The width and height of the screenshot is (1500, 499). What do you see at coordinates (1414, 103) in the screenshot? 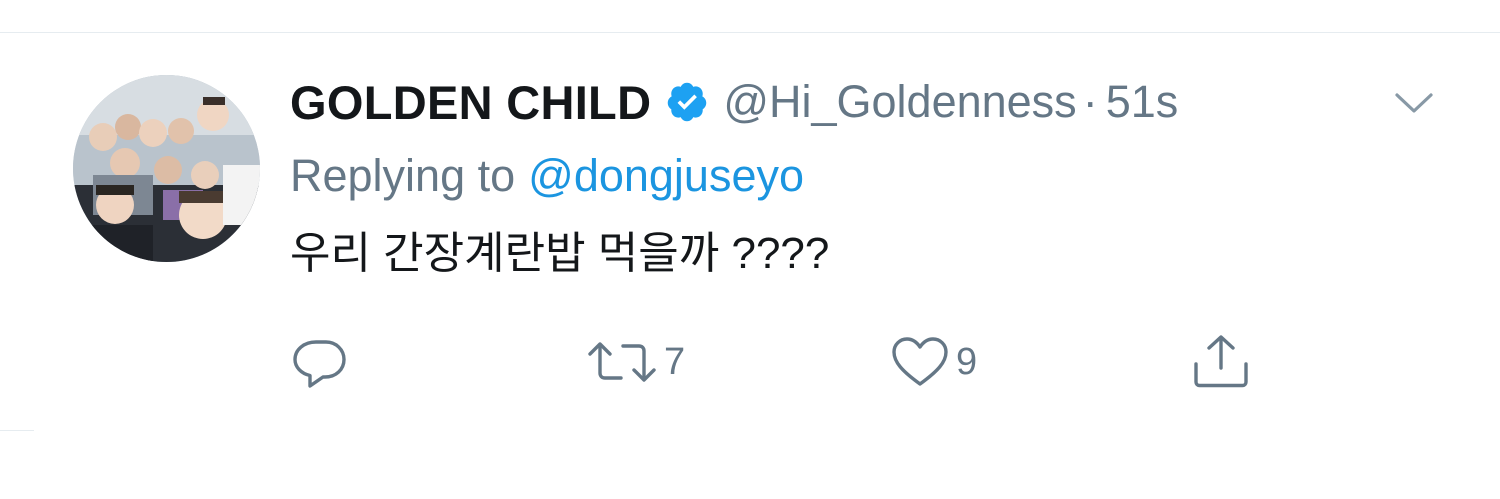
I see `more-options-chevron-down-icon` at bounding box center [1414, 103].